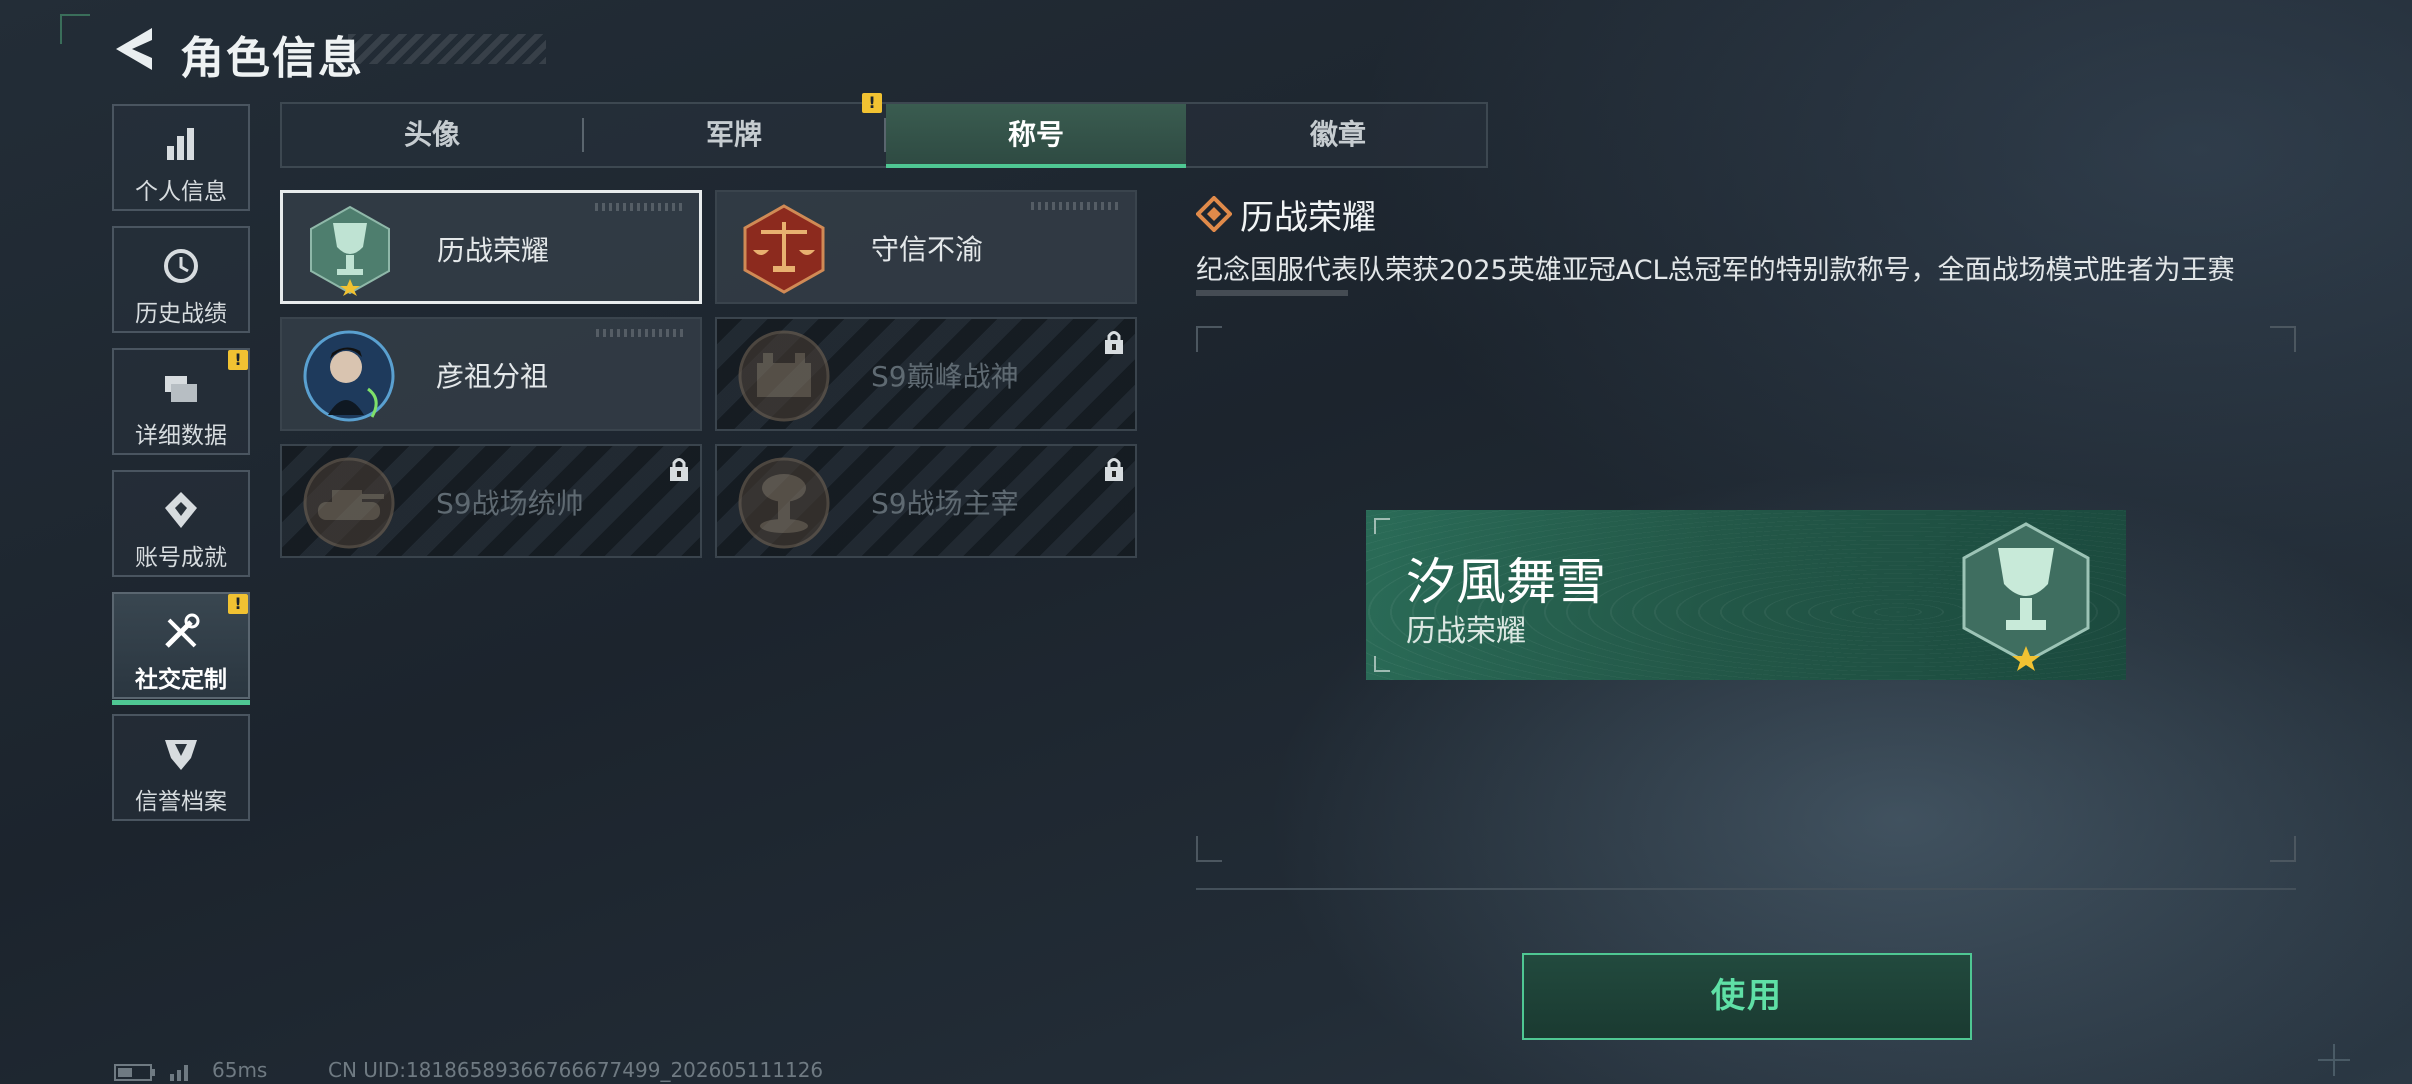  Describe the element at coordinates (927, 249) in the screenshot. I see `title-card-label: 守信不渝` at that location.